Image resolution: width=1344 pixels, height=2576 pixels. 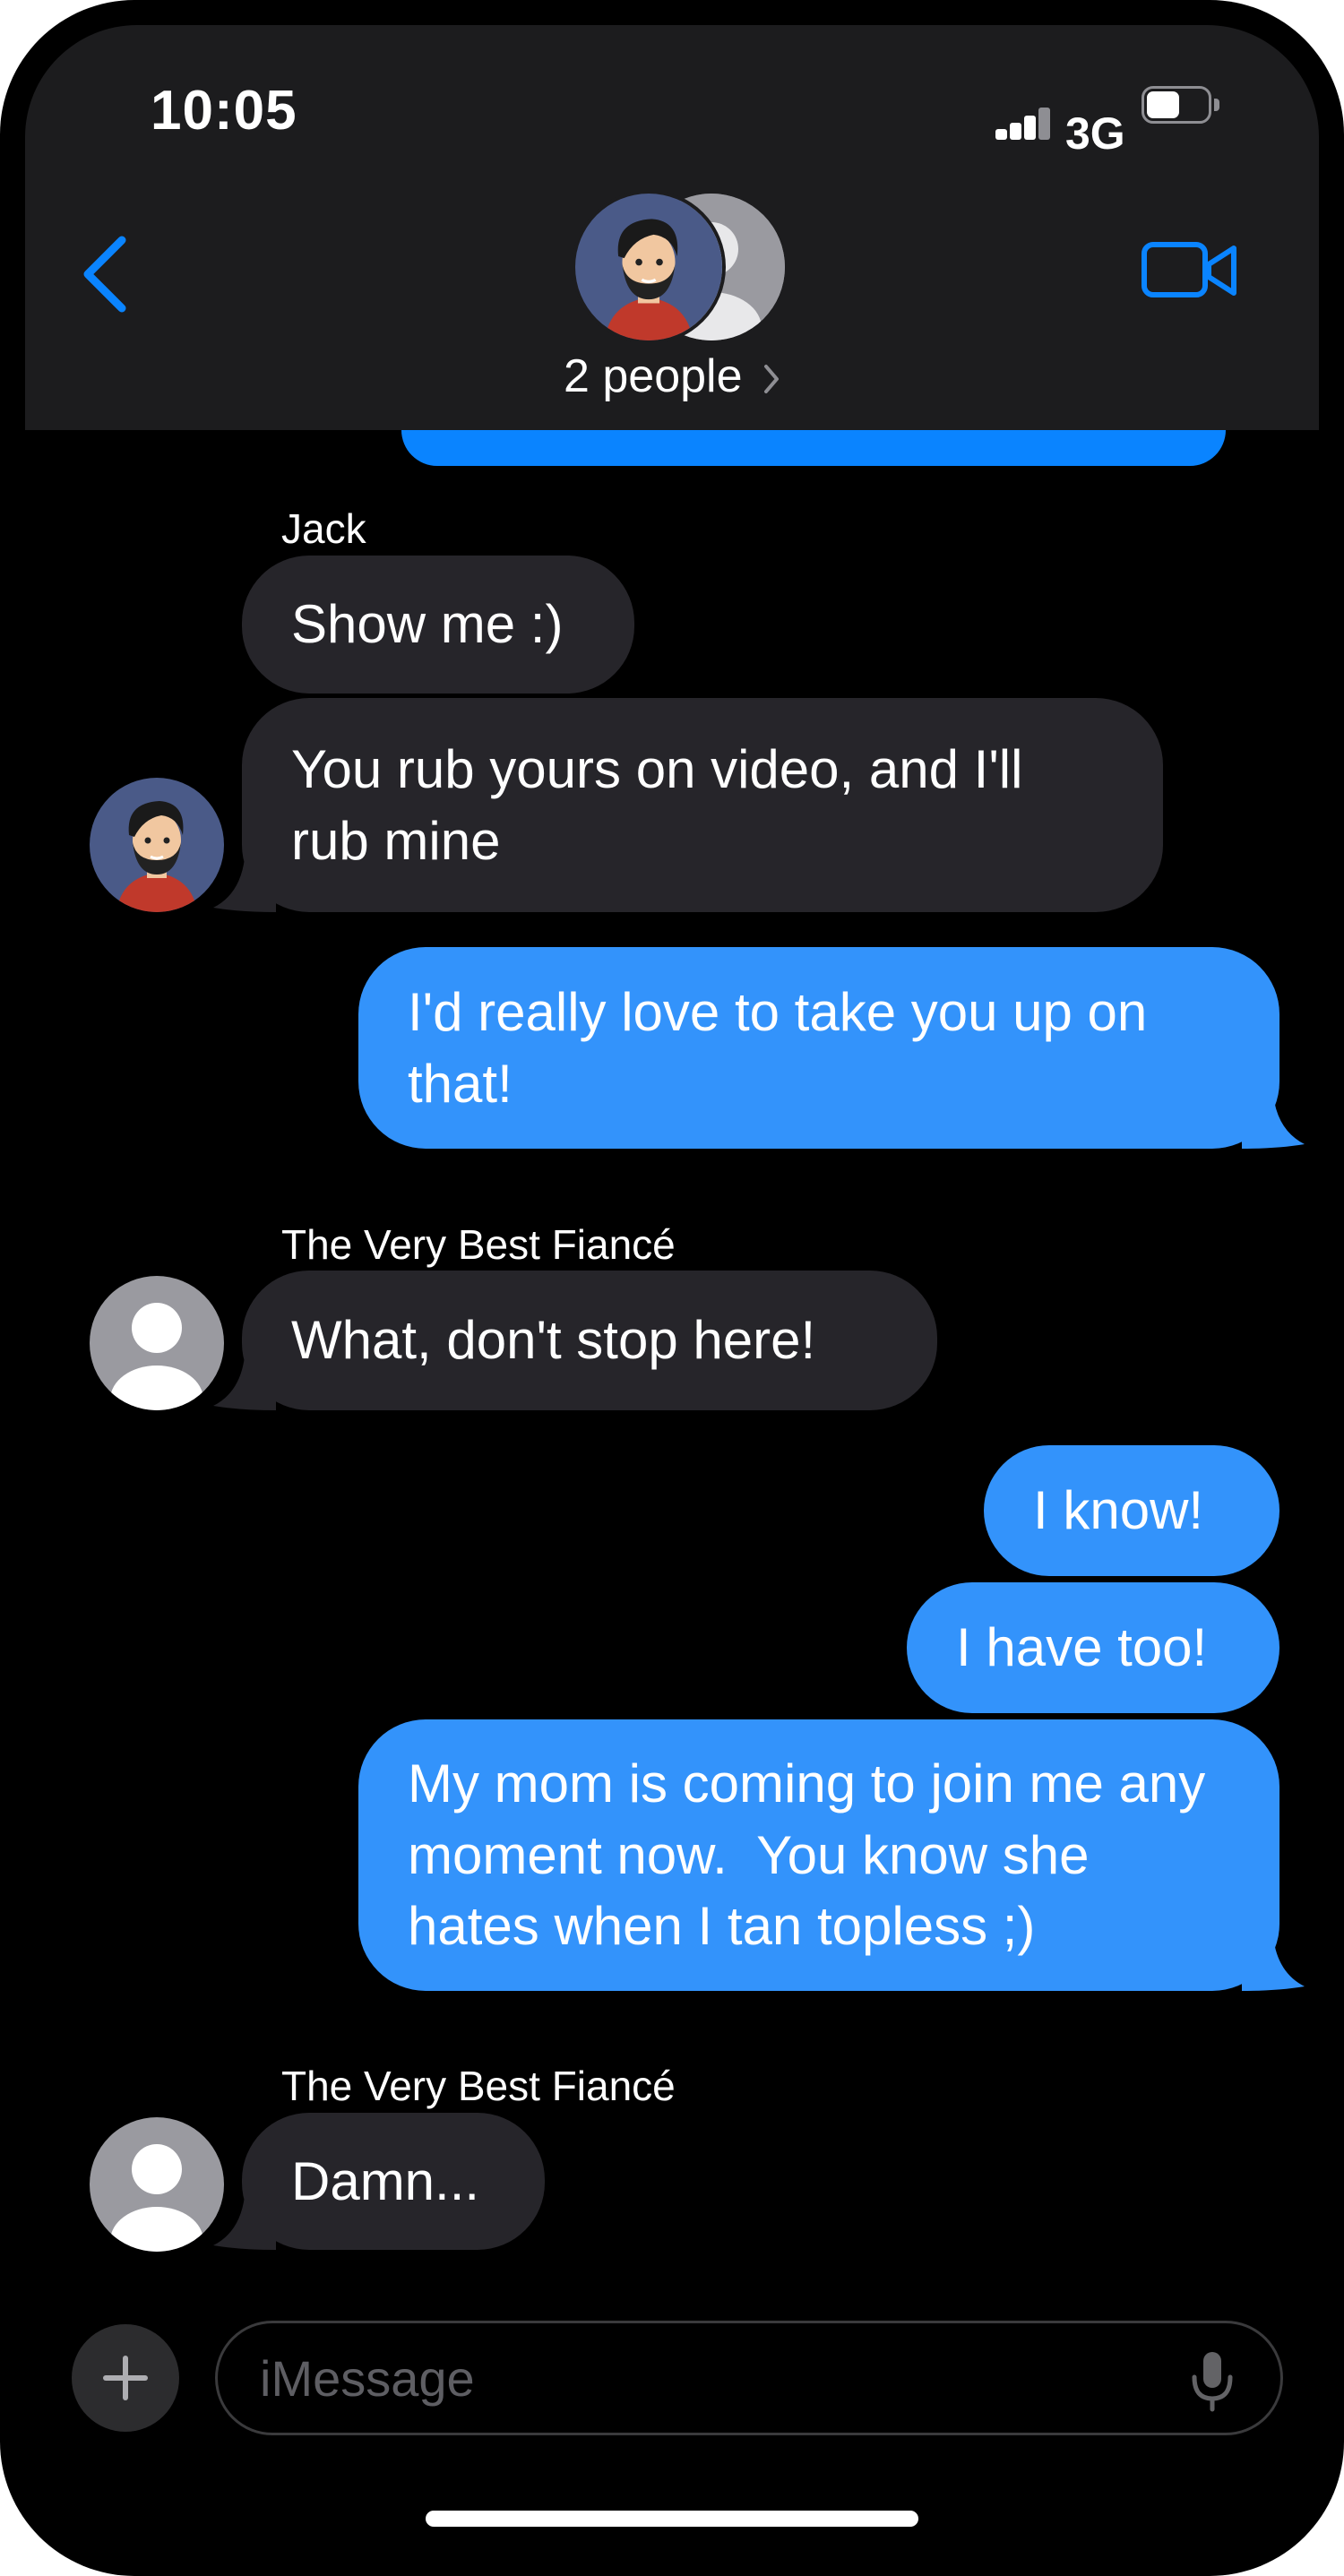 I want to click on network-type: 3G, so click(x=1095, y=133).